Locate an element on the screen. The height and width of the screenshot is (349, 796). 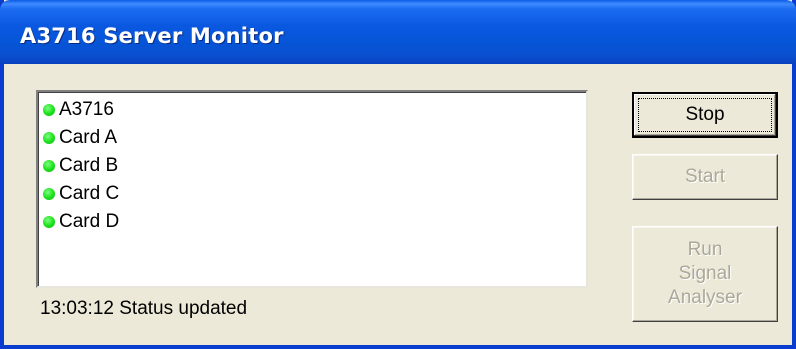
run-signal-analyser-label-line-3: Analyser is located at coordinates (705, 297).